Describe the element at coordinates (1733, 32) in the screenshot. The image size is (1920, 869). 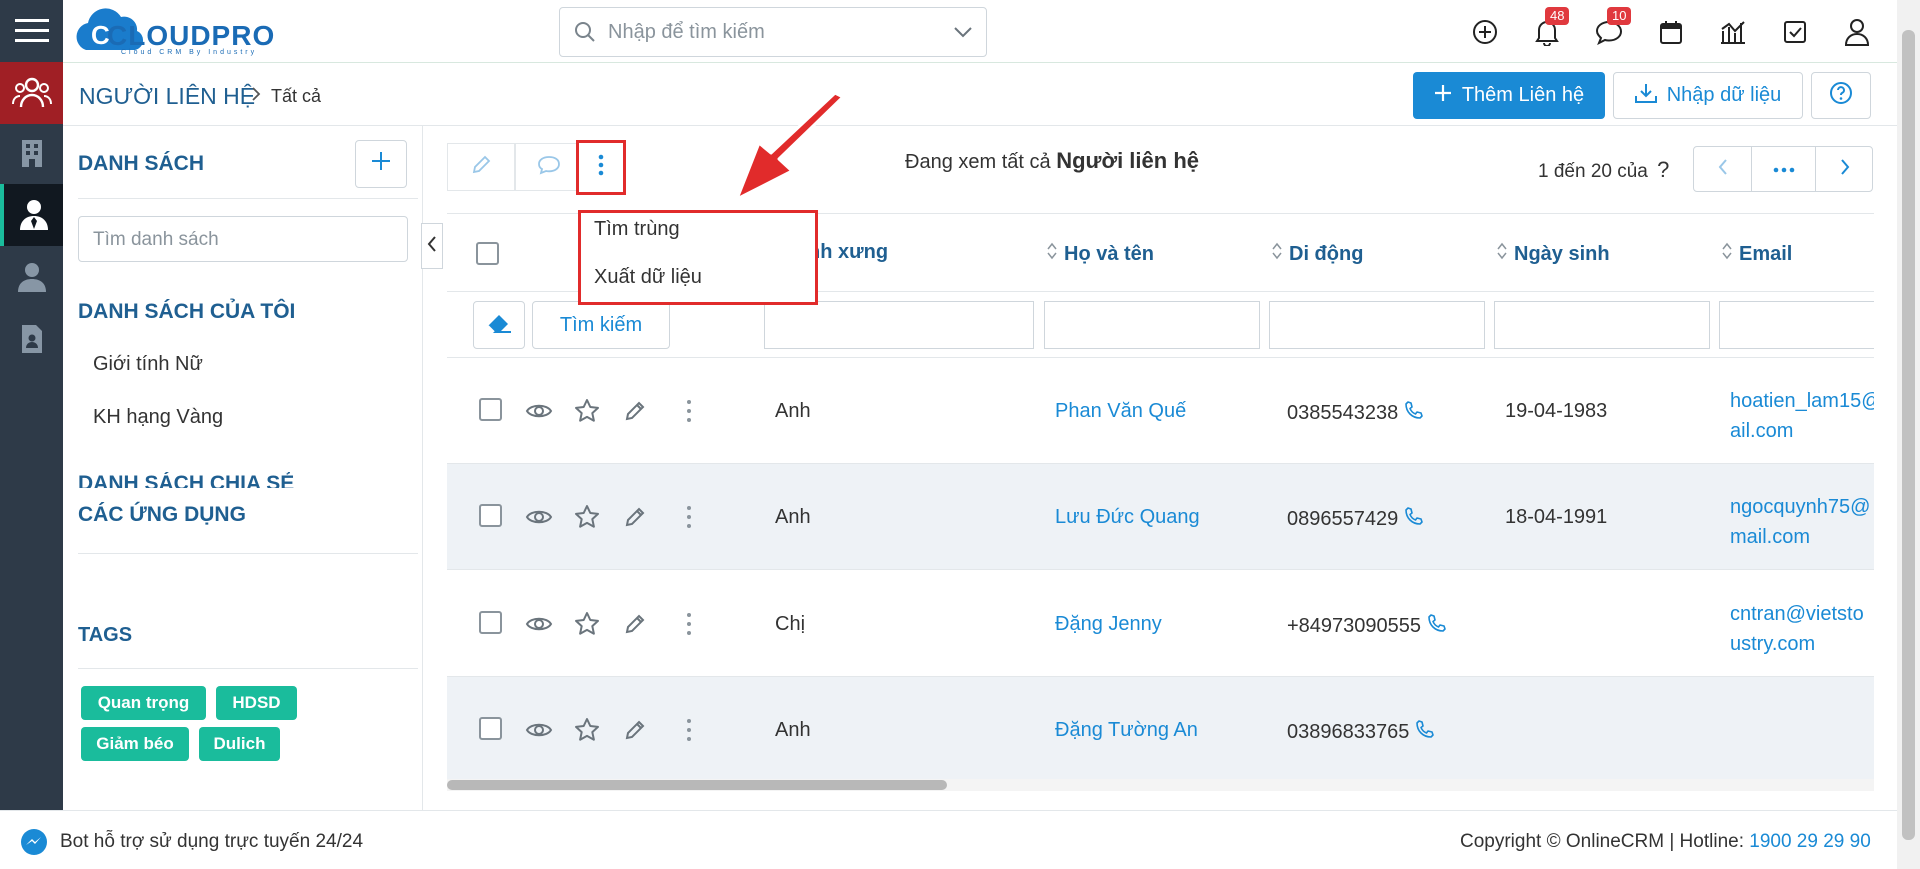
I see `chart-icon` at that location.